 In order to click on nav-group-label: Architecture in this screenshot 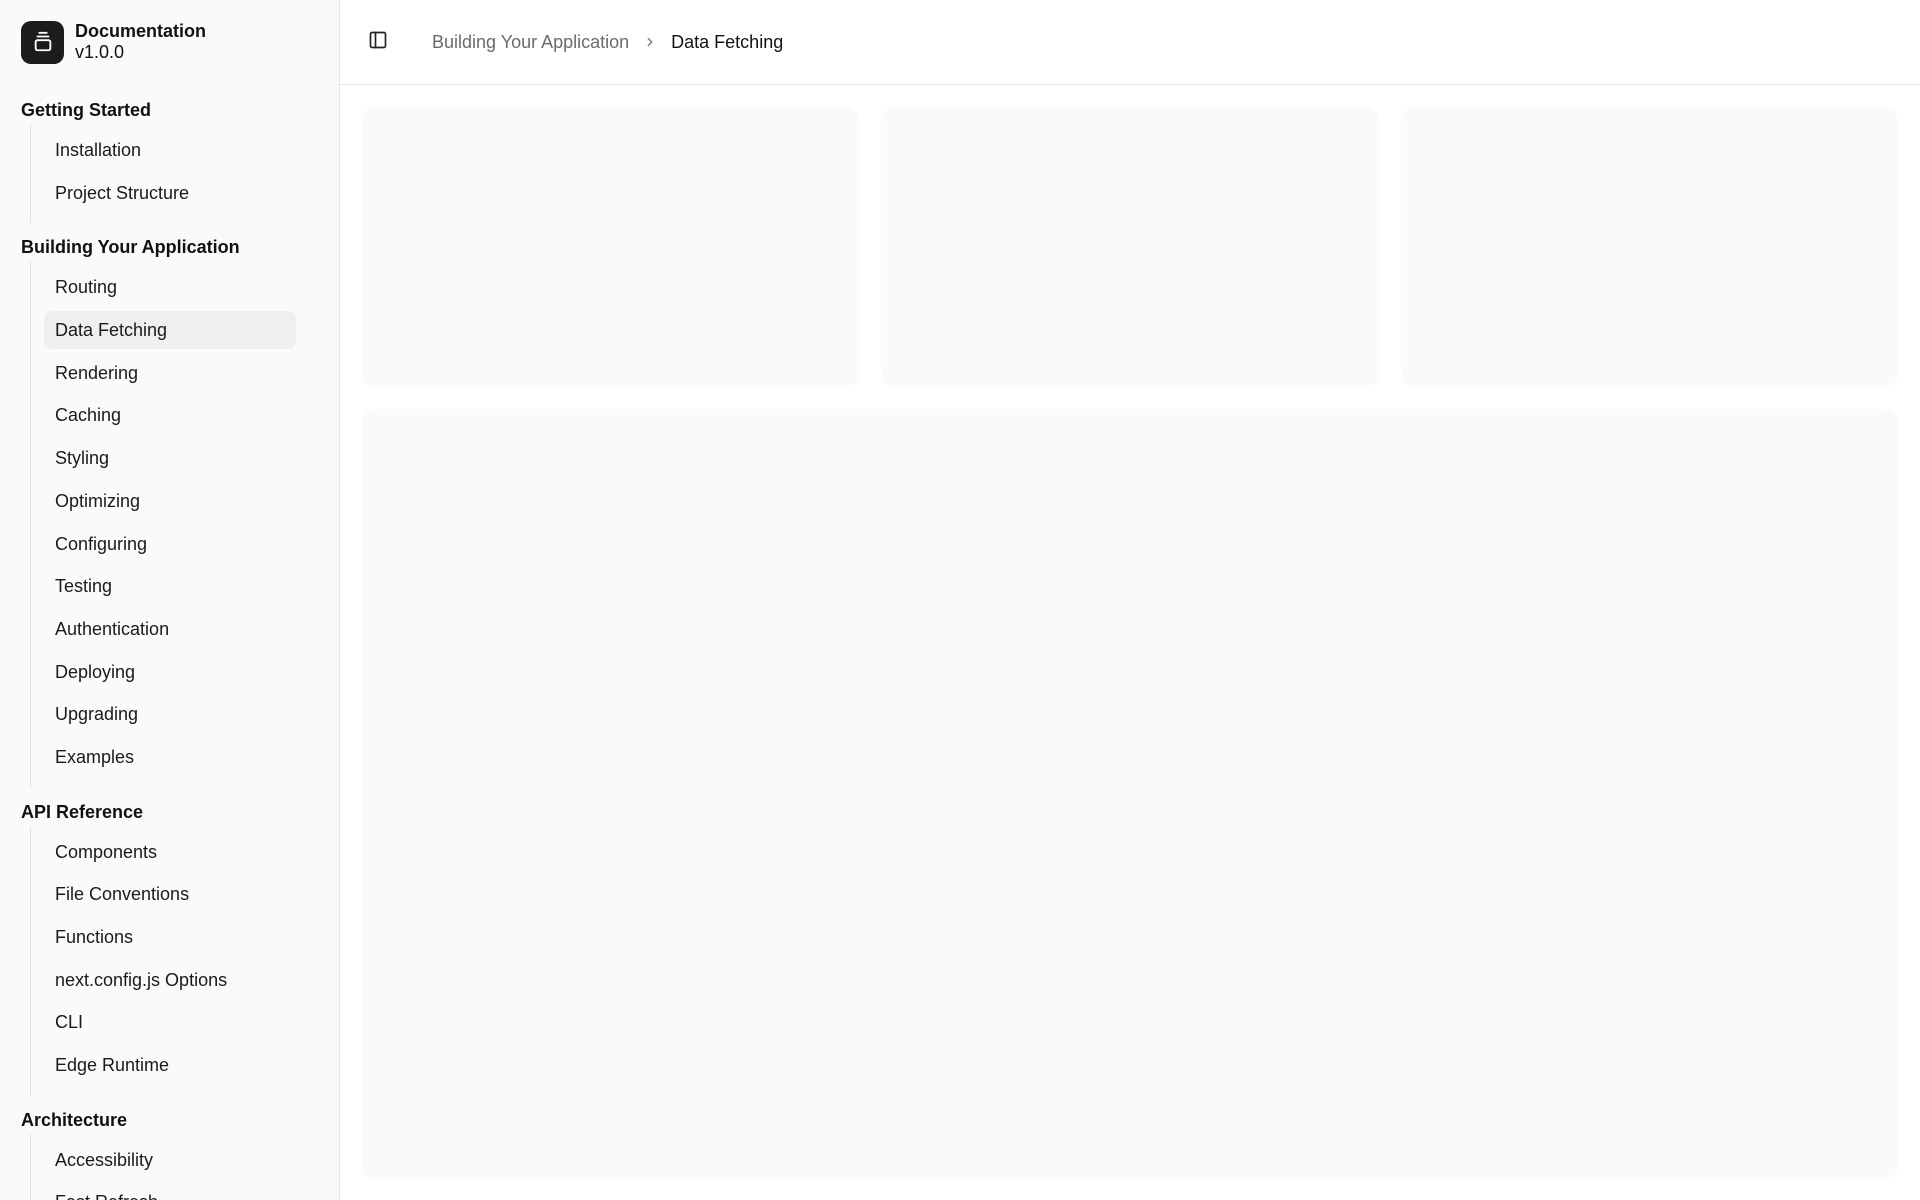, I will do `click(169, 1120)`.